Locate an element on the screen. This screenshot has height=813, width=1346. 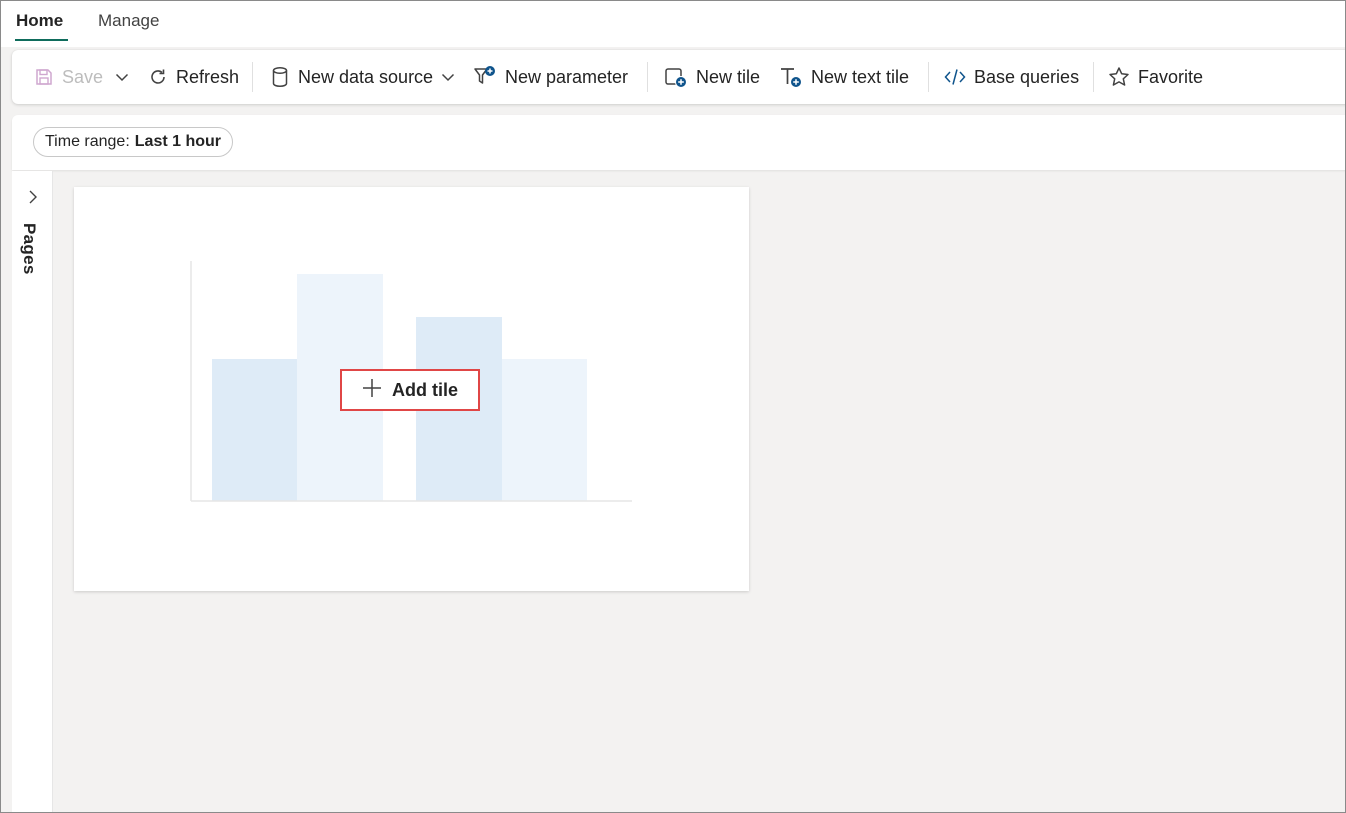
new-data-source-label: New data source is located at coordinates (366, 76).